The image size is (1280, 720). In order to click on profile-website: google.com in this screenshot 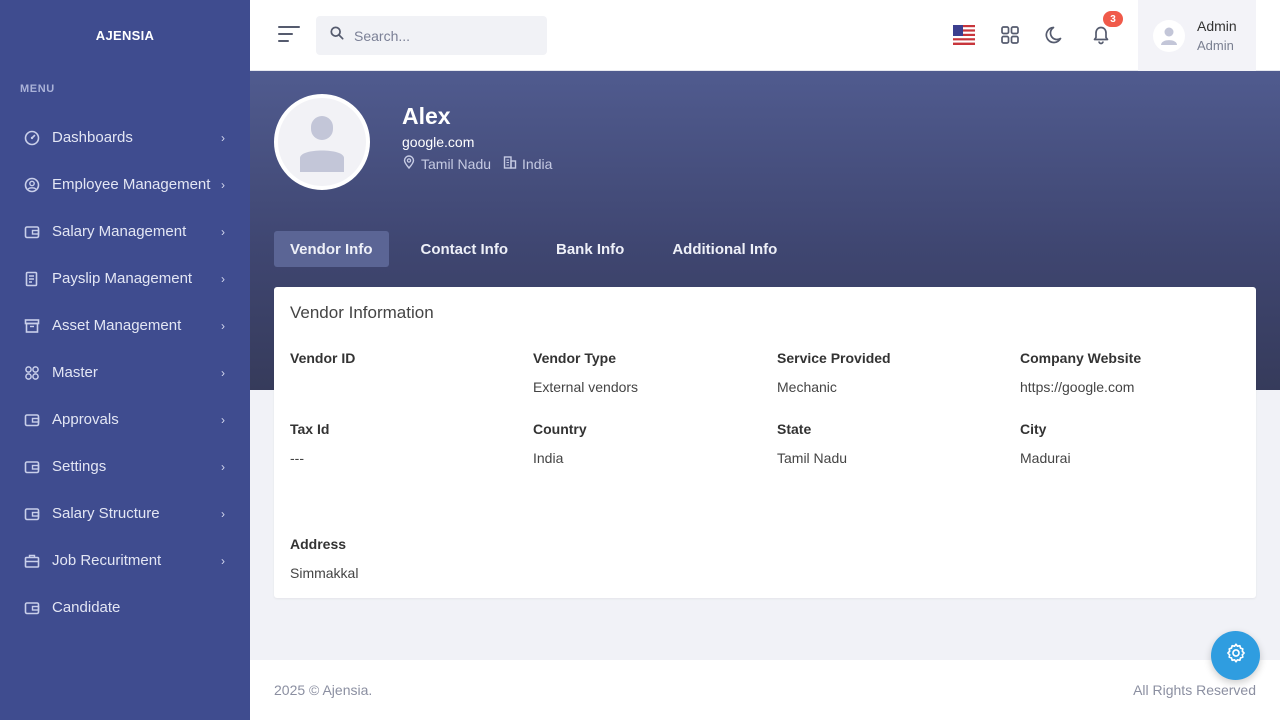, I will do `click(438, 142)`.